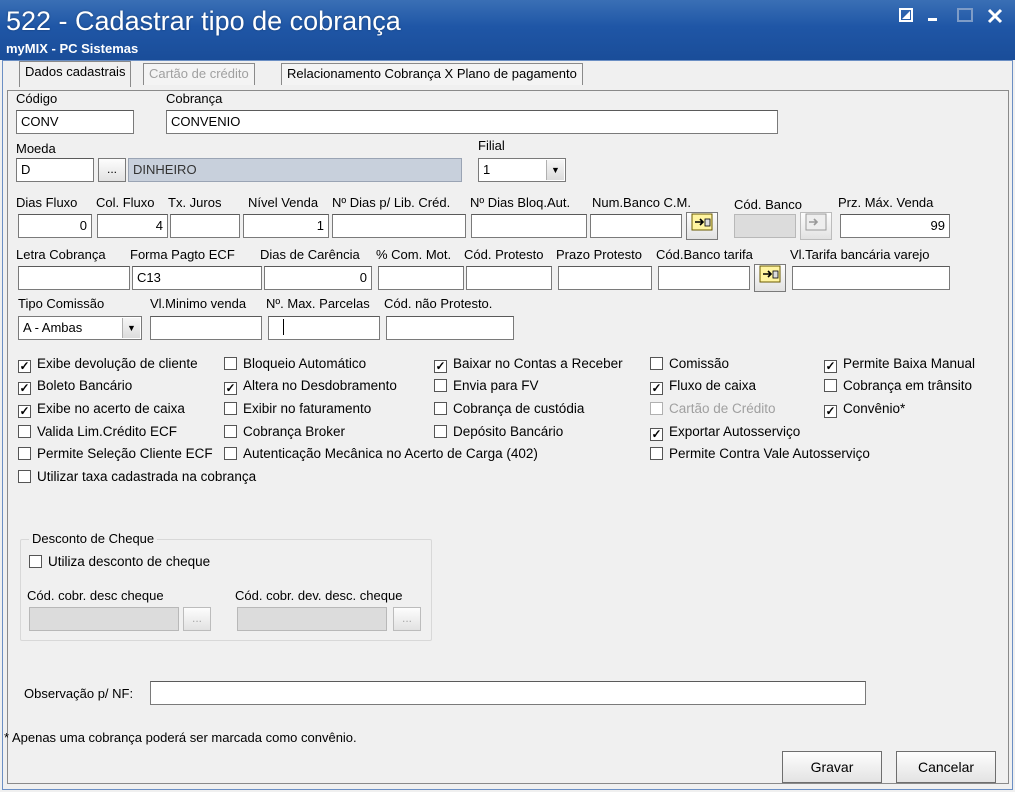 The height and width of the screenshot is (792, 1015). Describe the element at coordinates (108, 365) in the screenshot. I see `checkbox-exibe-devolucao: ✓ Exibe devolução de cliente` at that location.